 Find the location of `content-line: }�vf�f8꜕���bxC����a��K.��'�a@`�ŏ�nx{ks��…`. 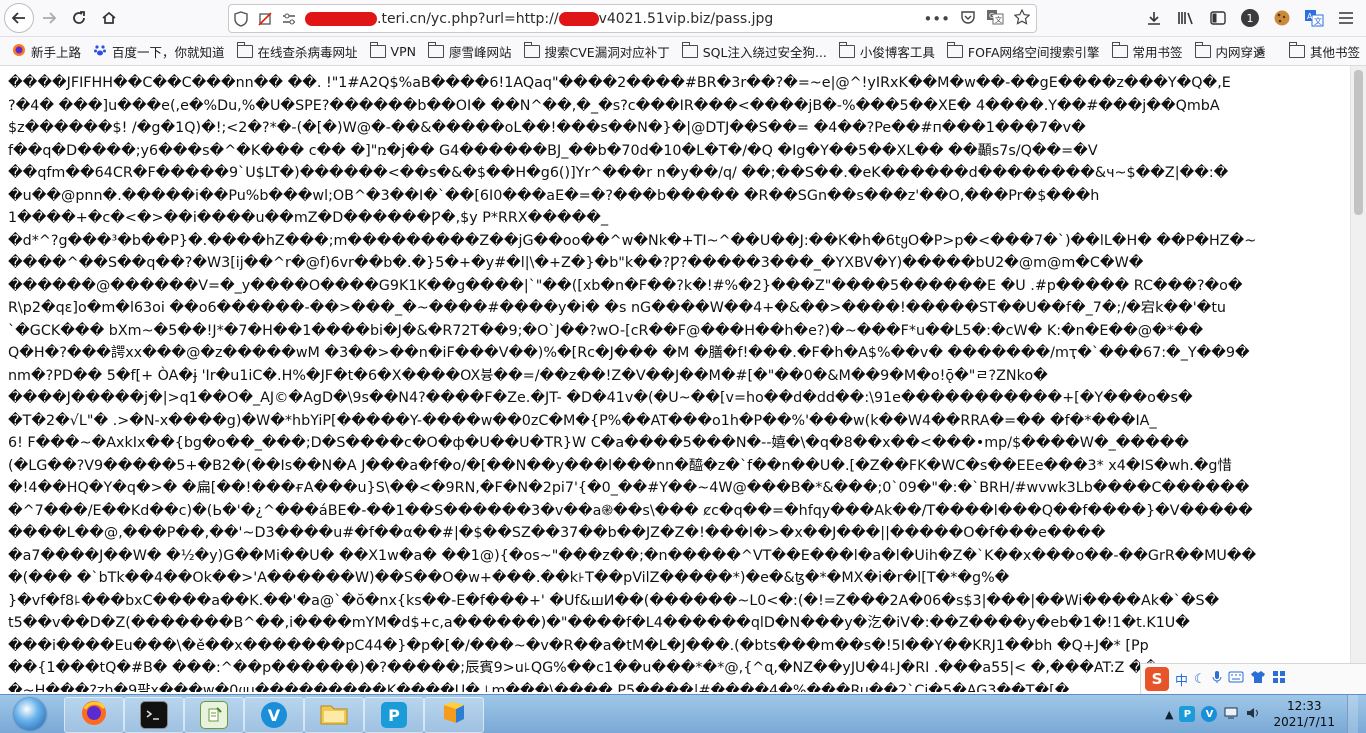

content-line: }�vf�f8꜕���bxC����a��K.��'�a@`�ŏ�nx{ks��… is located at coordinates (614, 600).